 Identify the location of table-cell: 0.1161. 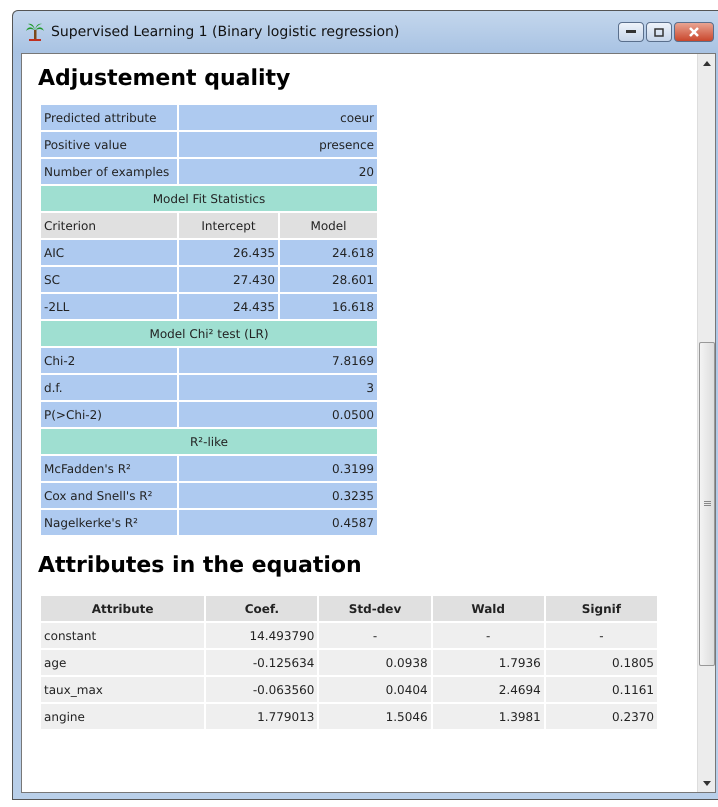
(601, 689).